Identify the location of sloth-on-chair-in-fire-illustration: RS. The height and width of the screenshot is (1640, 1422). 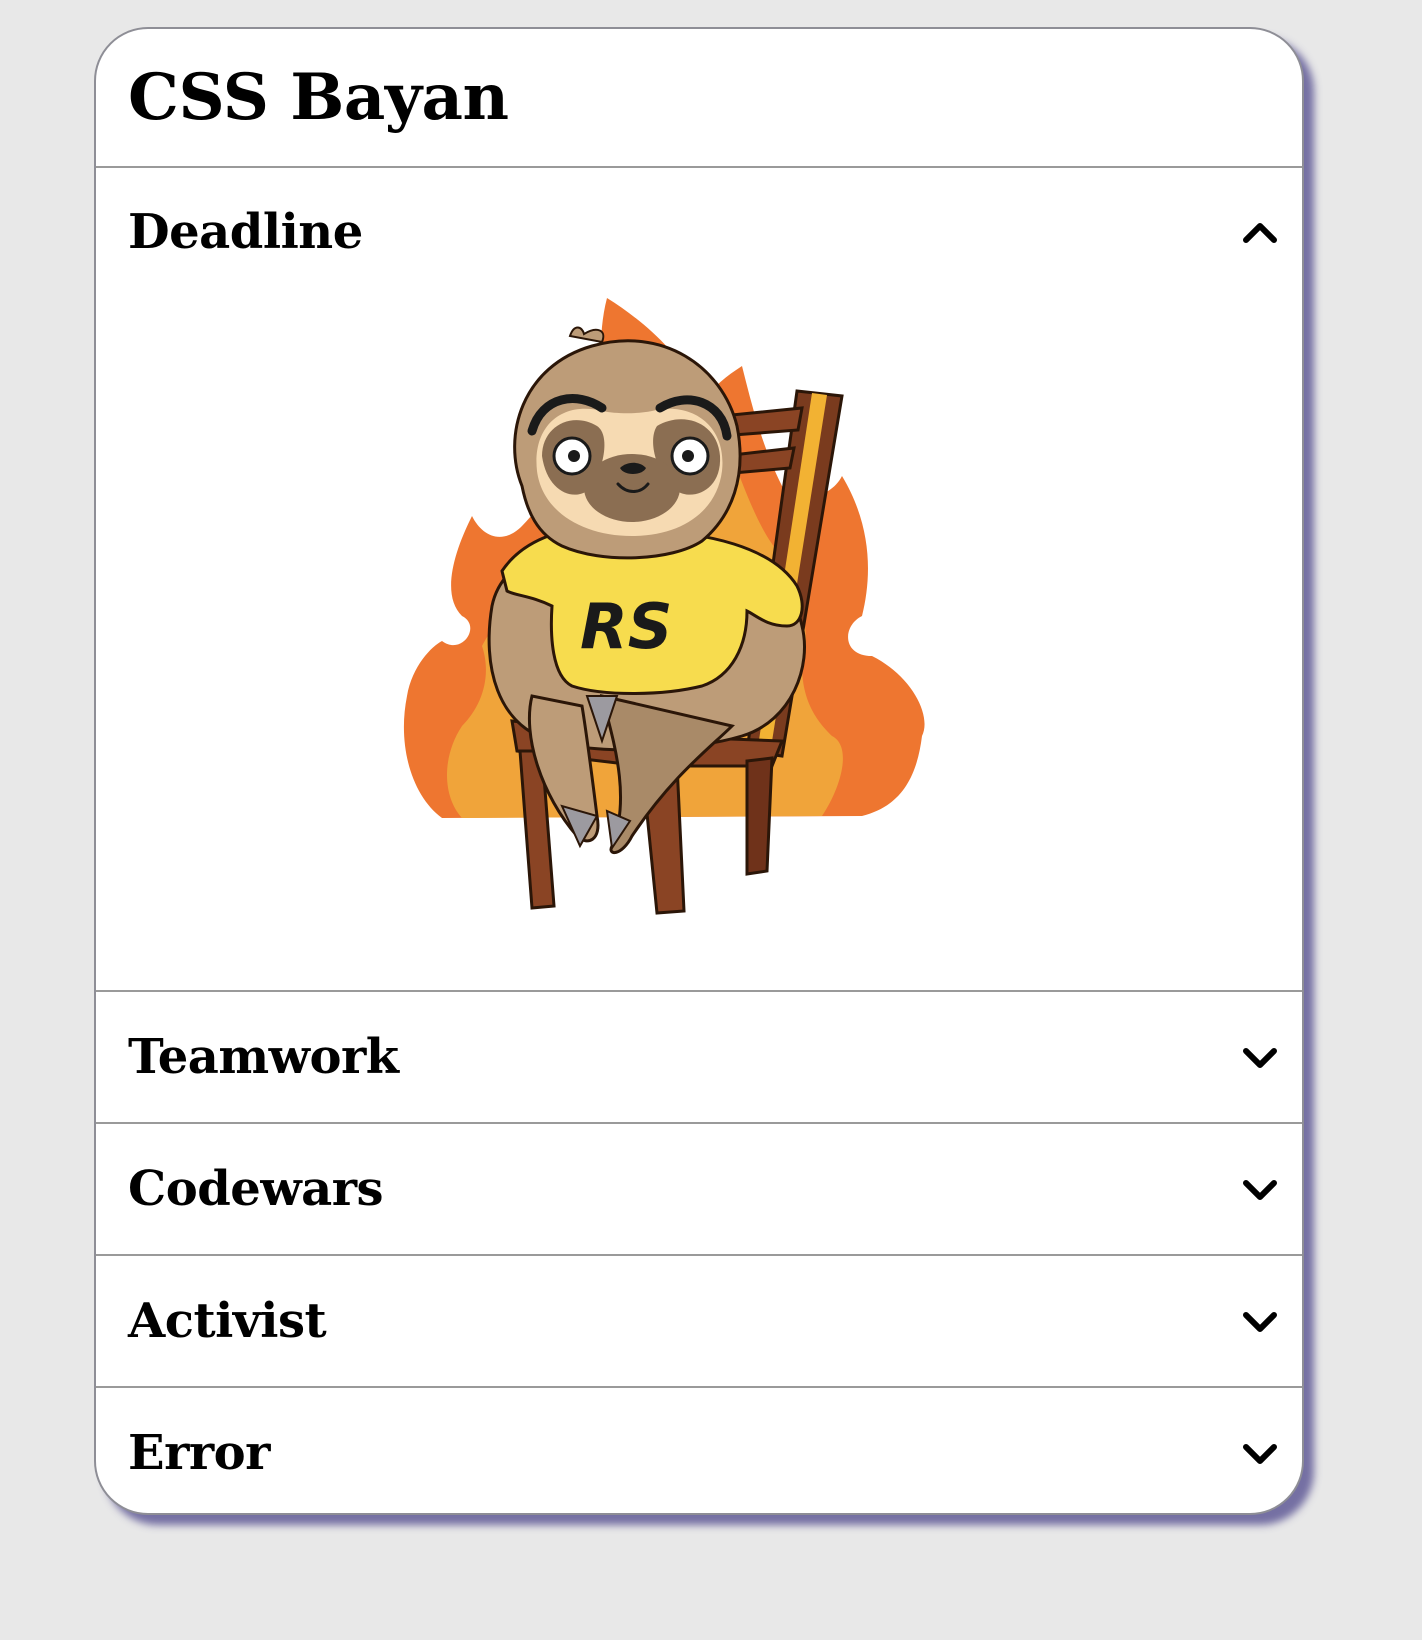
(664, 606).